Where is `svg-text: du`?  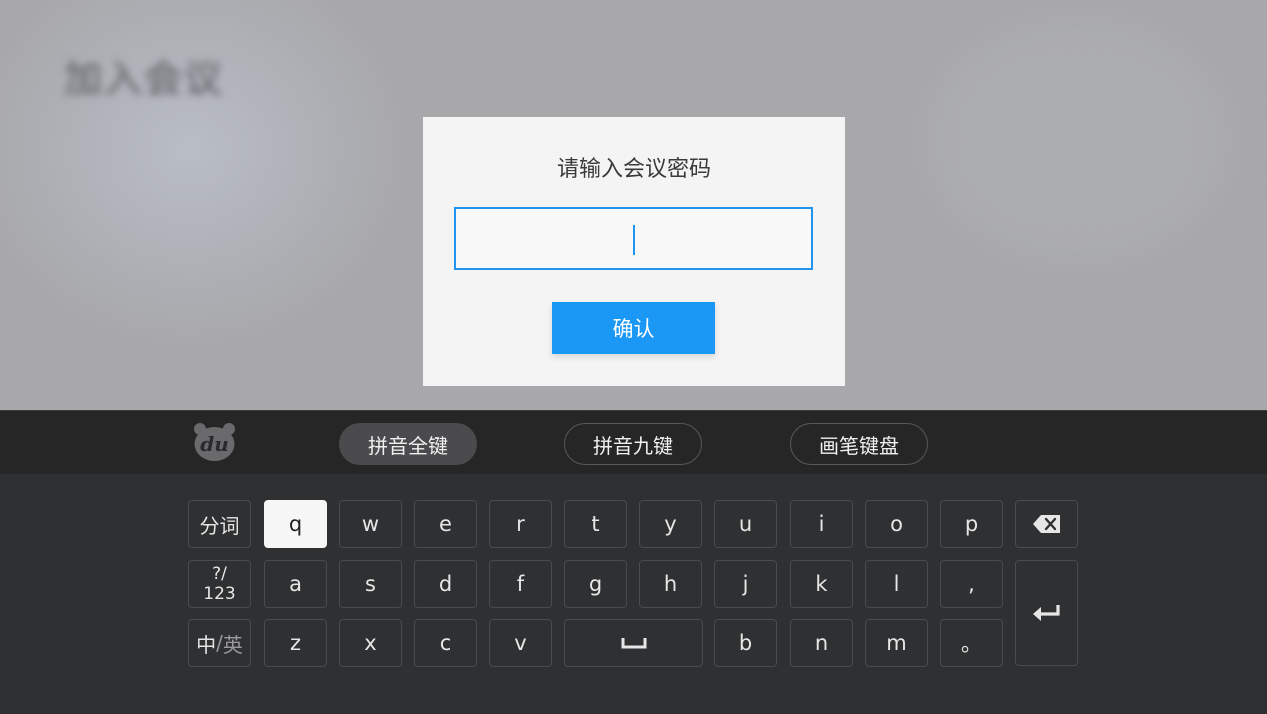 svg-text: du is located at coordinates (214, 444).